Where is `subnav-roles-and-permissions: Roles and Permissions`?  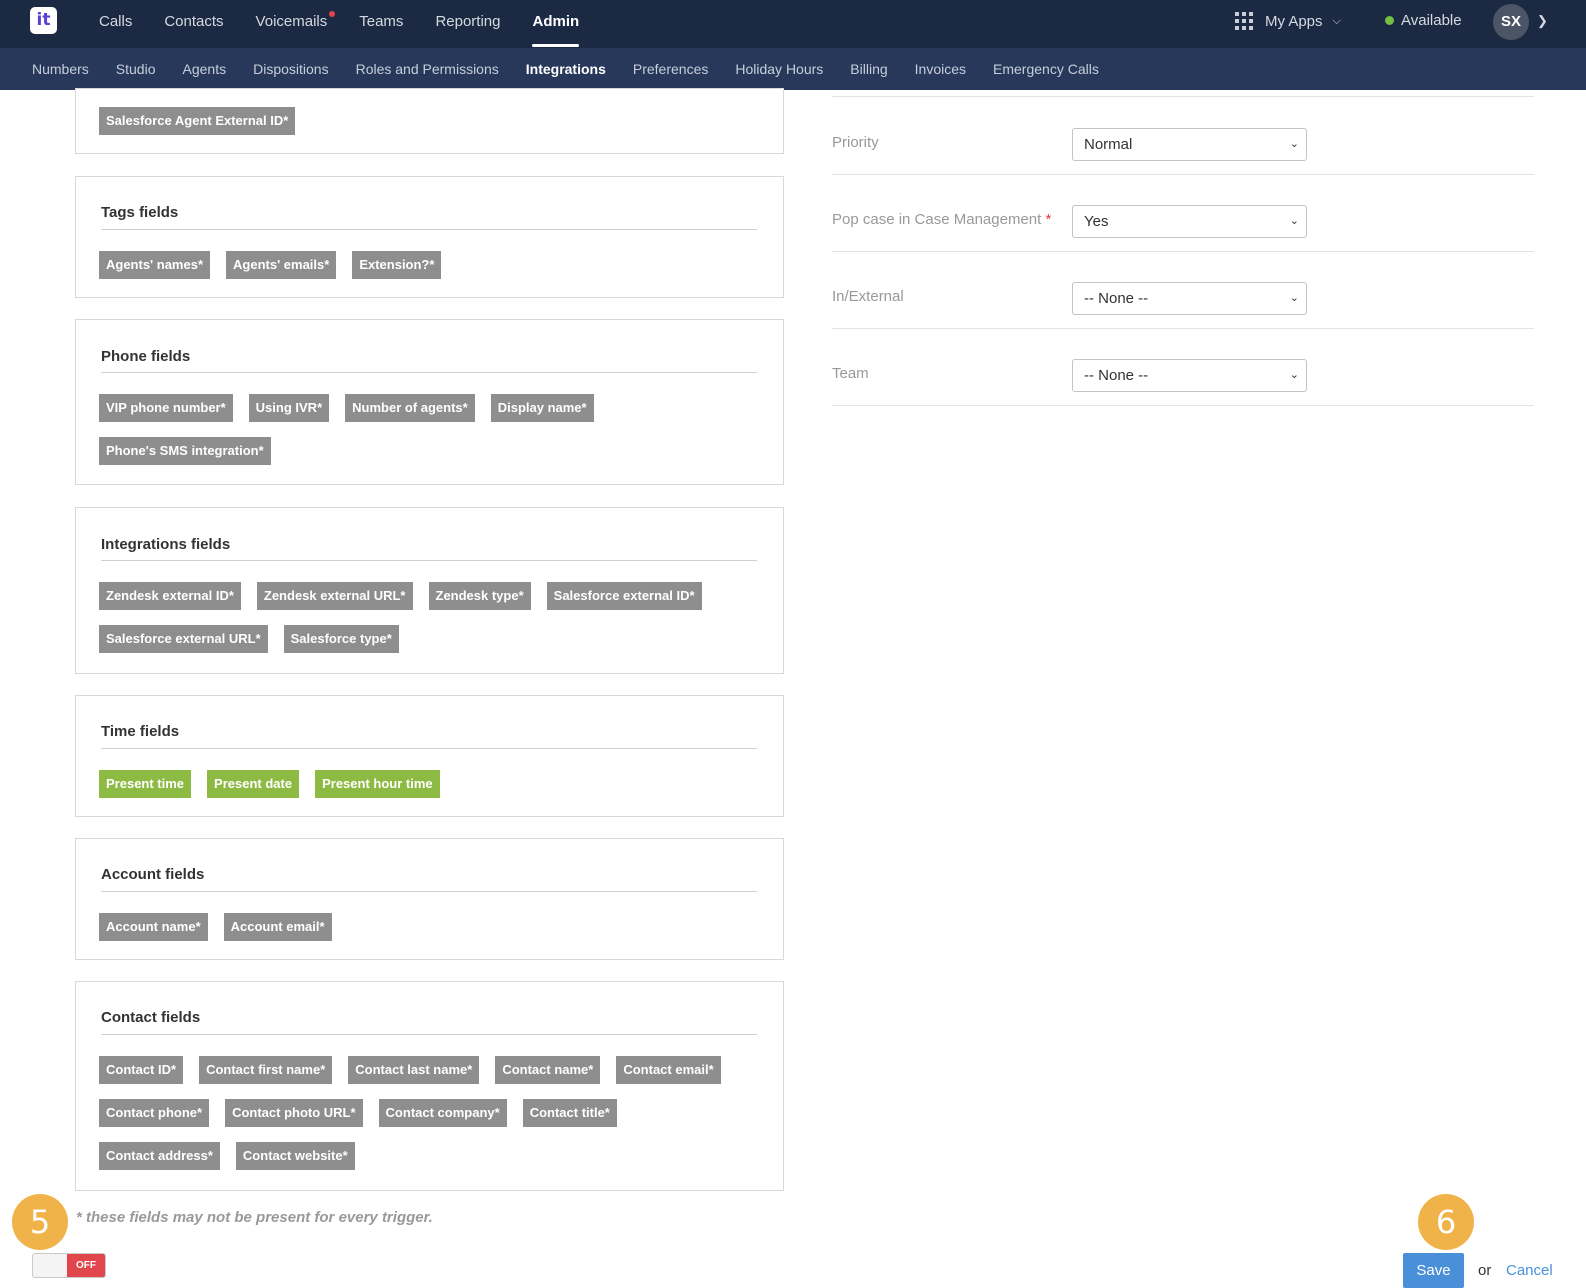 subnav-roles-and-permissions: Roles and Permissions is located at coordinates (427, 69).